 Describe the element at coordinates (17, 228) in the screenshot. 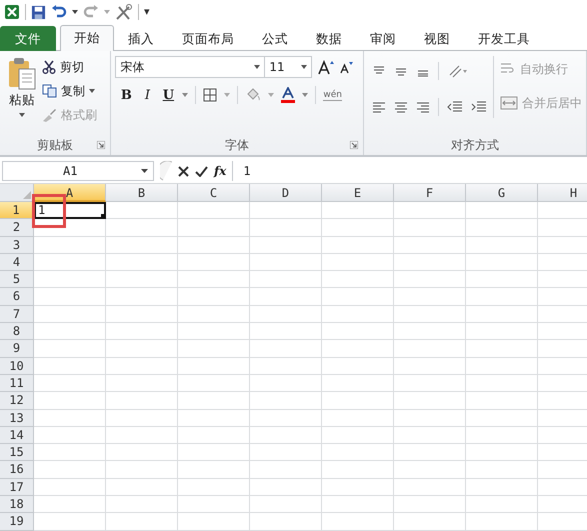

I see `row-header: 2` at that location.